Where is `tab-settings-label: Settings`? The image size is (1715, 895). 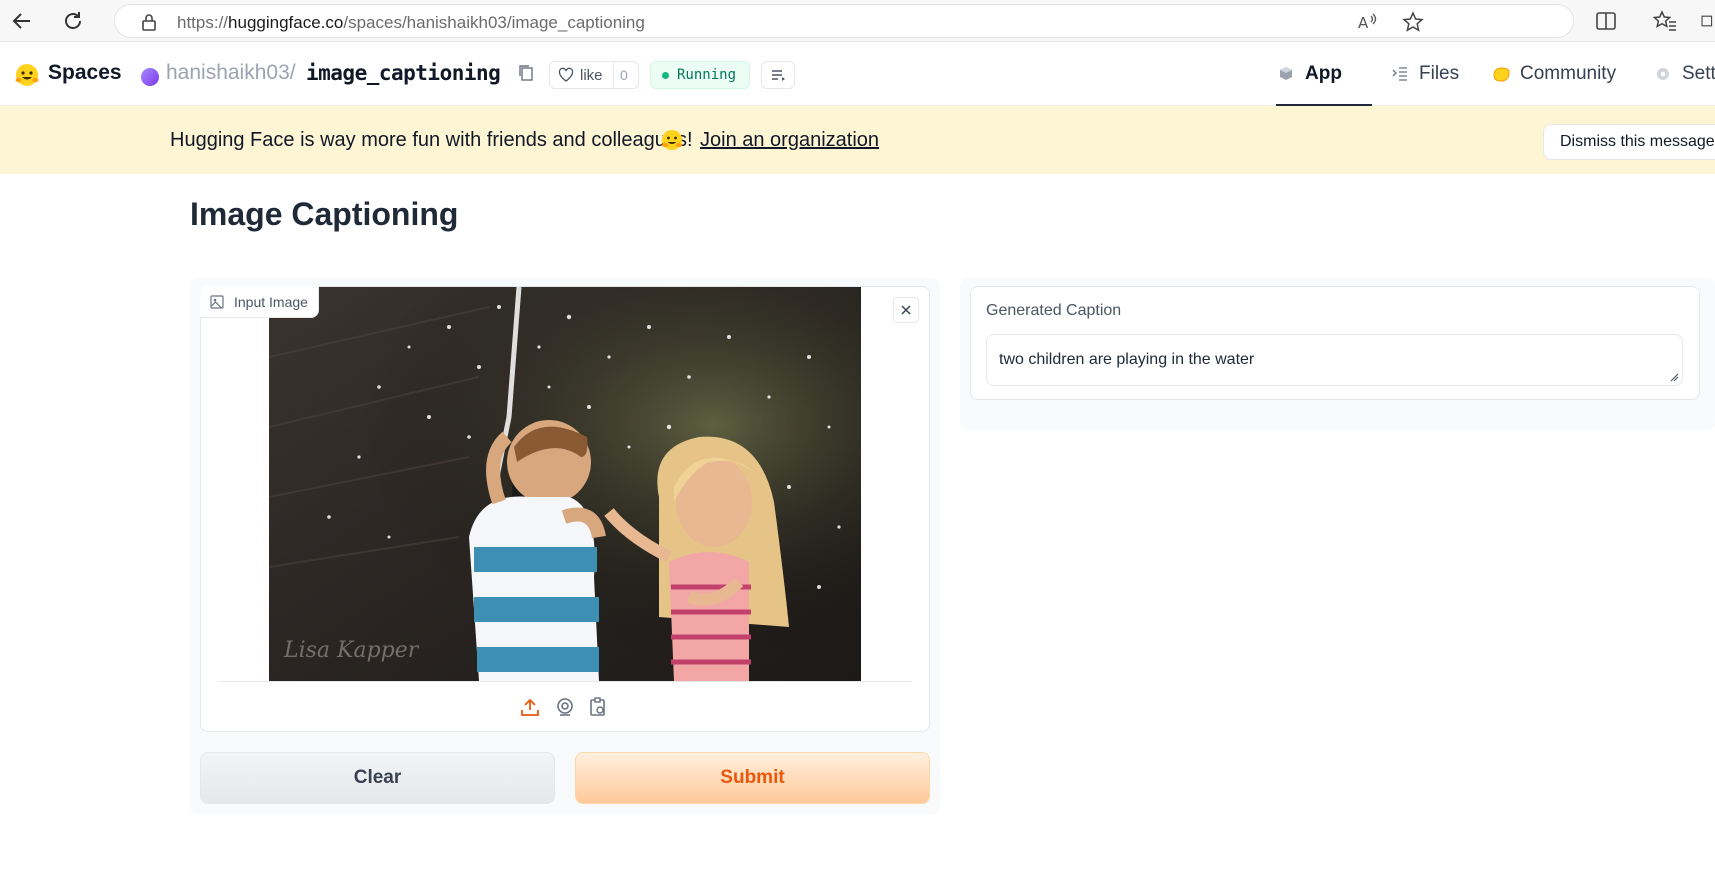
tab-settings-label: Settings is located at coordinates (1698, 73).